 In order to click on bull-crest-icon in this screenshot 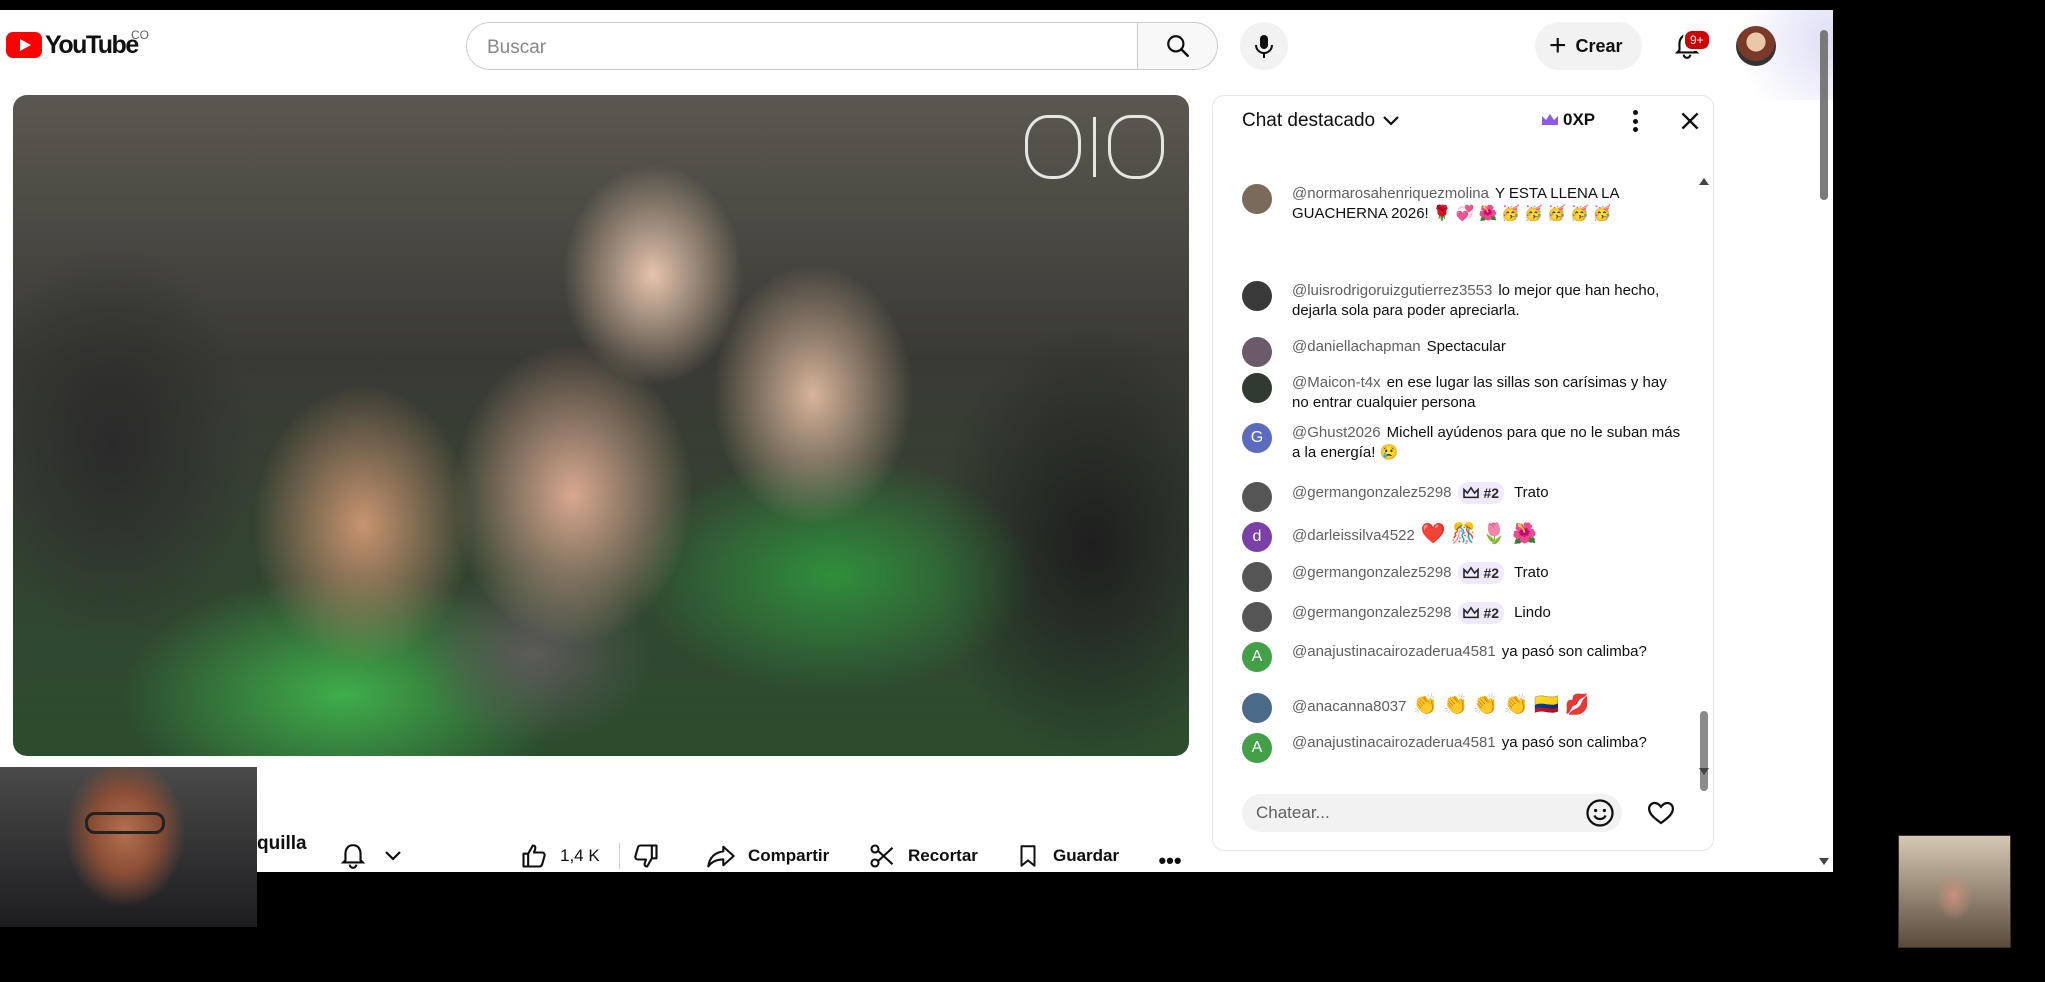, I will do `click(1136, 147)`.